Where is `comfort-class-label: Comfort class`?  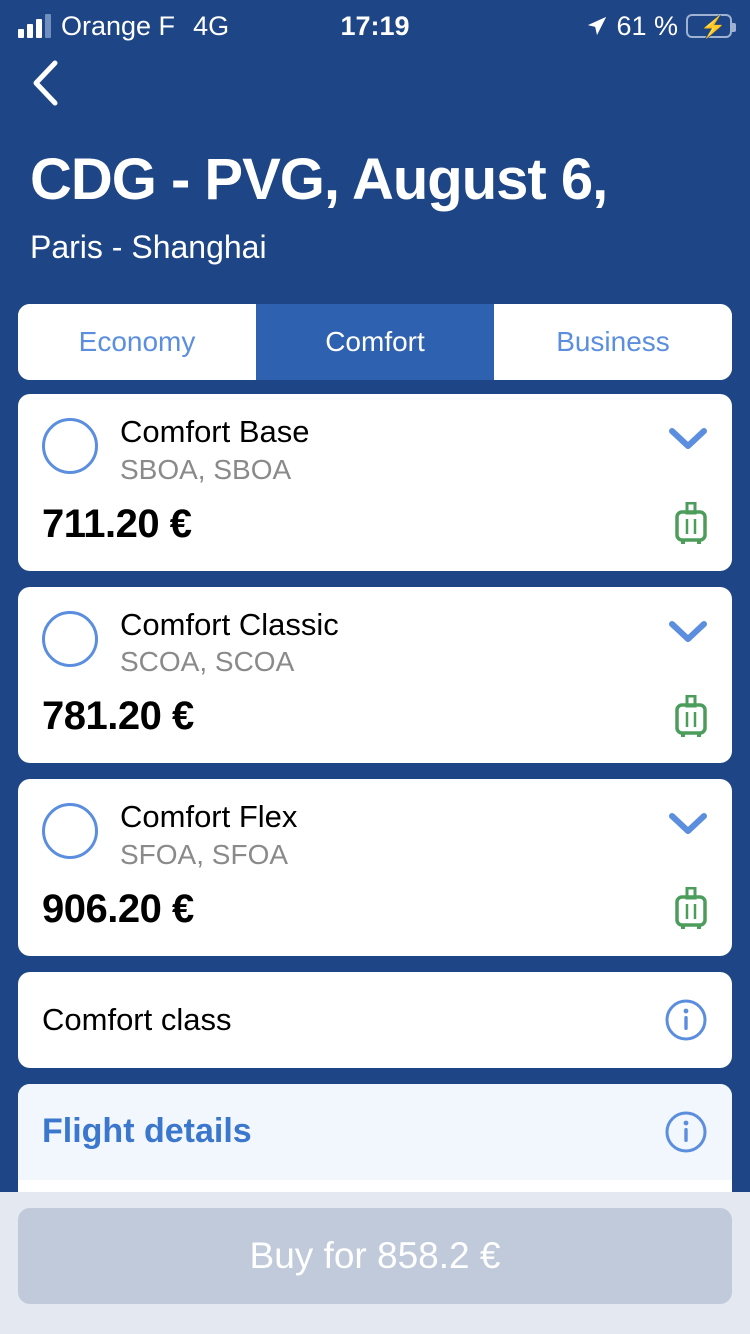
comfort-class-label: Comfort class is located at coordinates (137, 1019).